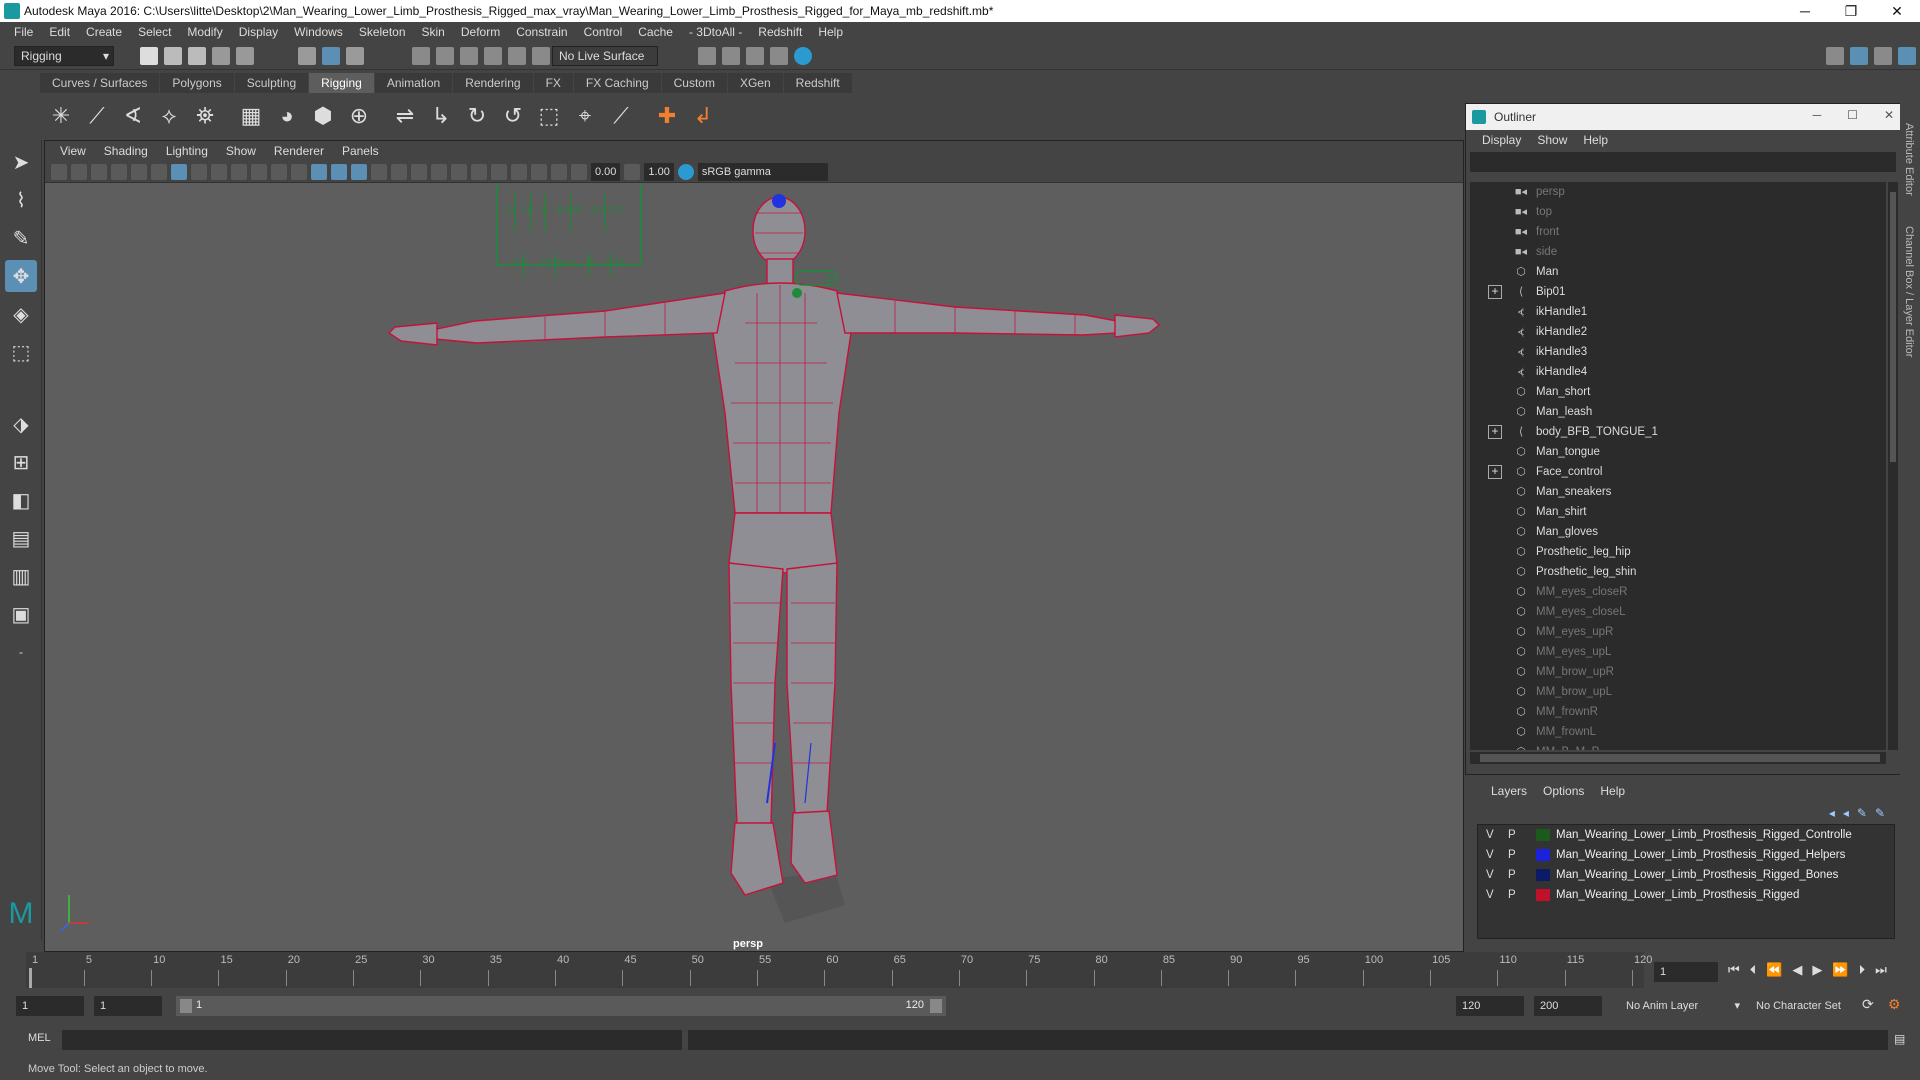 This screenshot has height=1080, width=1920. What do you see at coordinates (1678, 472) in the screenshot?
I see `outliner-item: + ⬡ Face_control` at bounding box center [1678, 472].